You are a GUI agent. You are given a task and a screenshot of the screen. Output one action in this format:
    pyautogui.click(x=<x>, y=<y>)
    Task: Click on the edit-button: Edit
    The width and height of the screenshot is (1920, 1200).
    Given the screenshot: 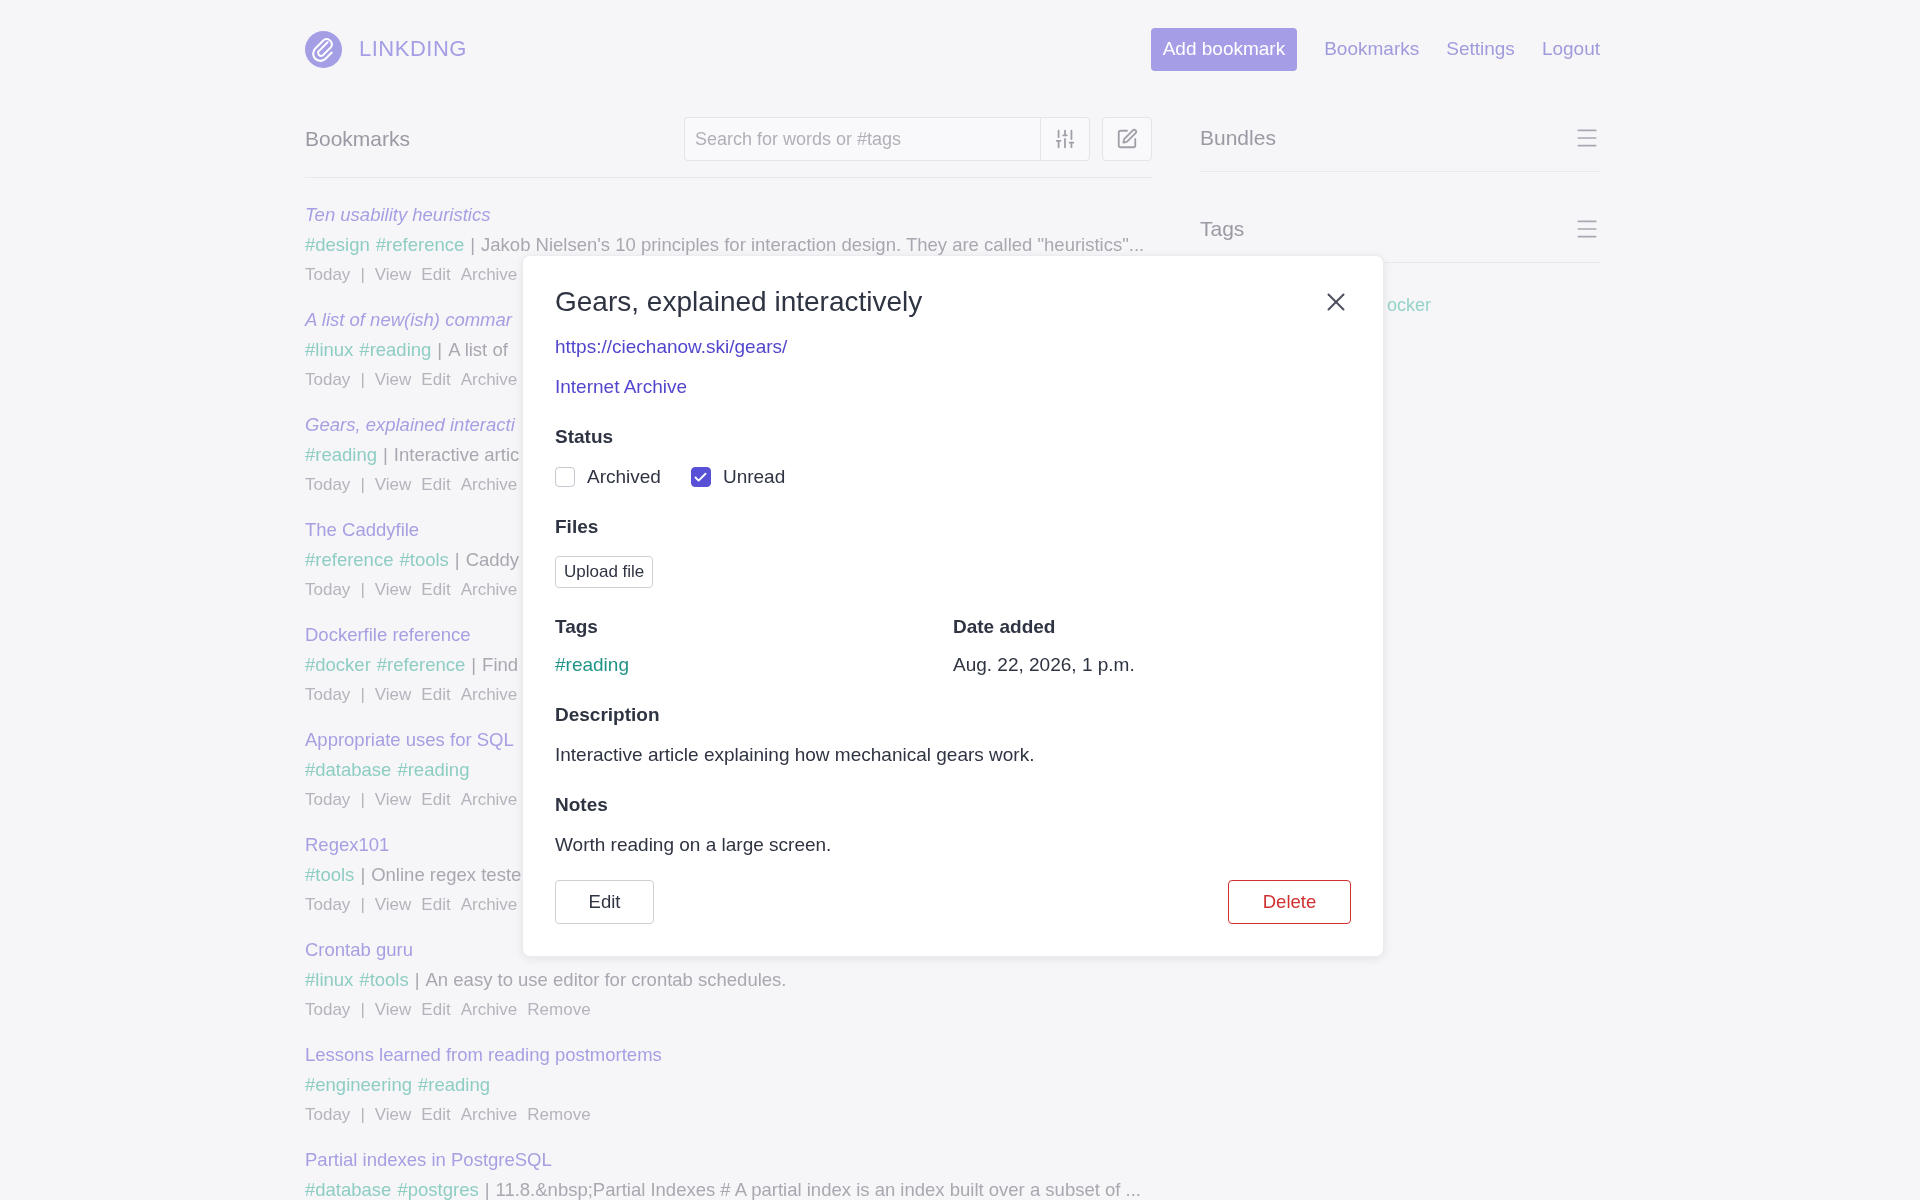 What is the action you would take?
    pyautogui.click(x=604, y=902)
    